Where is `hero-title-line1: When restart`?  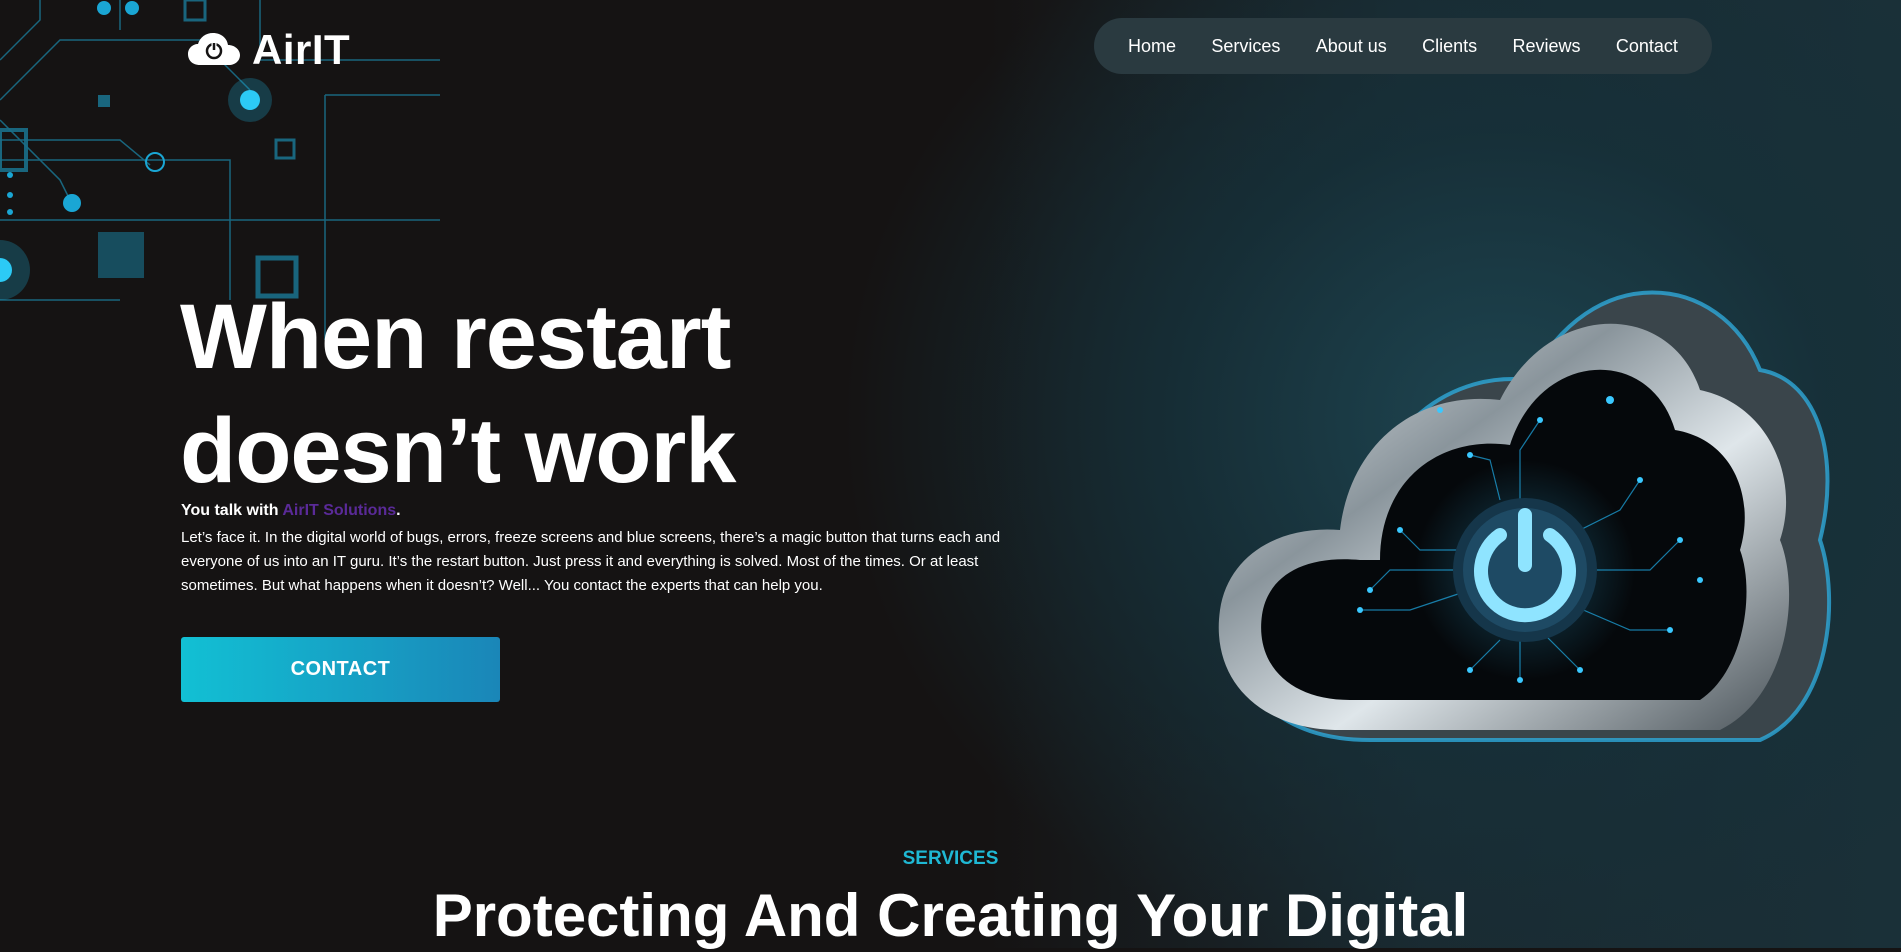
hero-title-line1: When restart is located at coordinates (455, 337).